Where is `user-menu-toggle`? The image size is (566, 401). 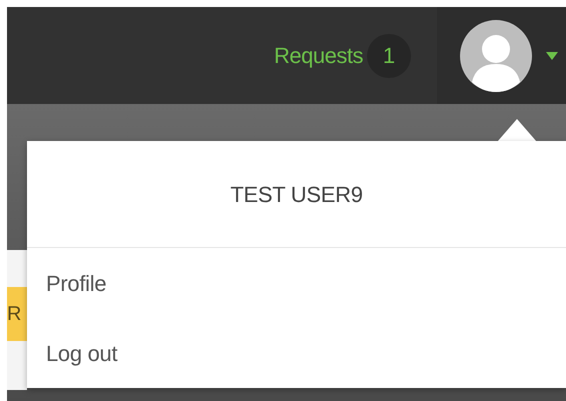
user-menu-toggle is located at coordinates (501, 55).